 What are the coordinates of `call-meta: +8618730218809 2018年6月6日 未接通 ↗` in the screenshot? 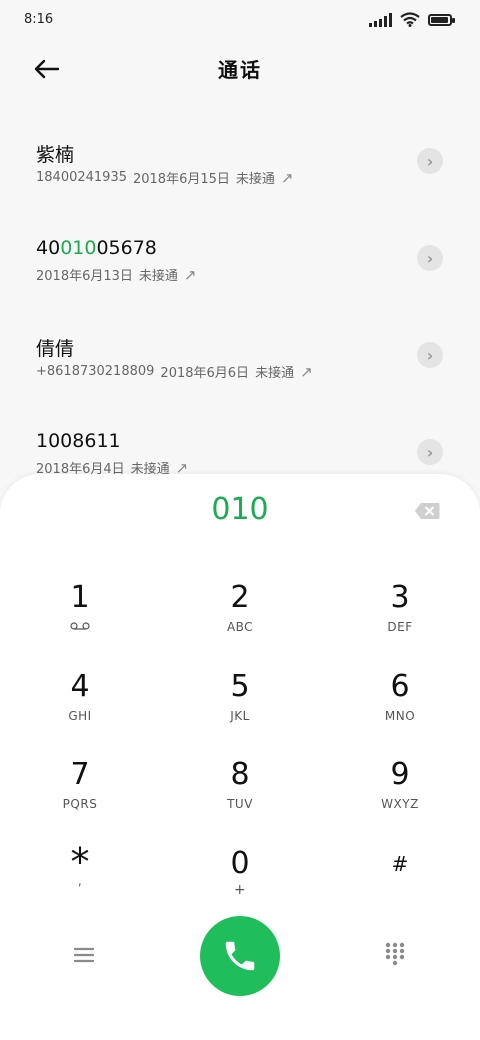 It's located at (174, 372).